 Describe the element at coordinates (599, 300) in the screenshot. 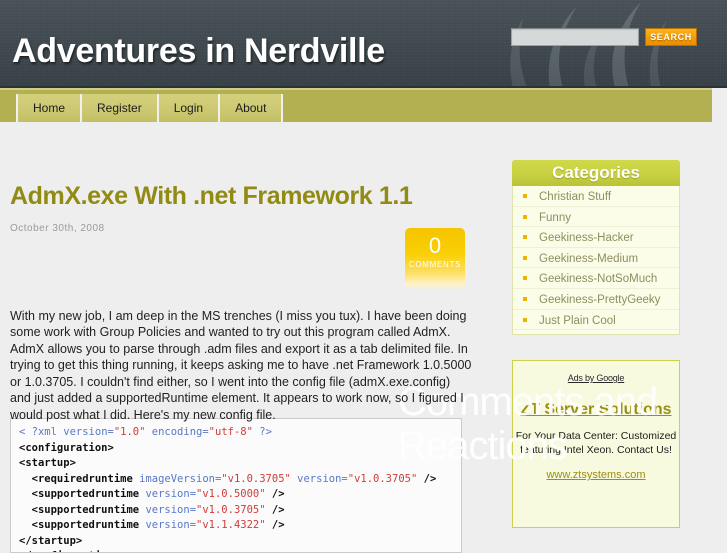

I see `category-link: Geekiness-PrettyGeeky` at that location.